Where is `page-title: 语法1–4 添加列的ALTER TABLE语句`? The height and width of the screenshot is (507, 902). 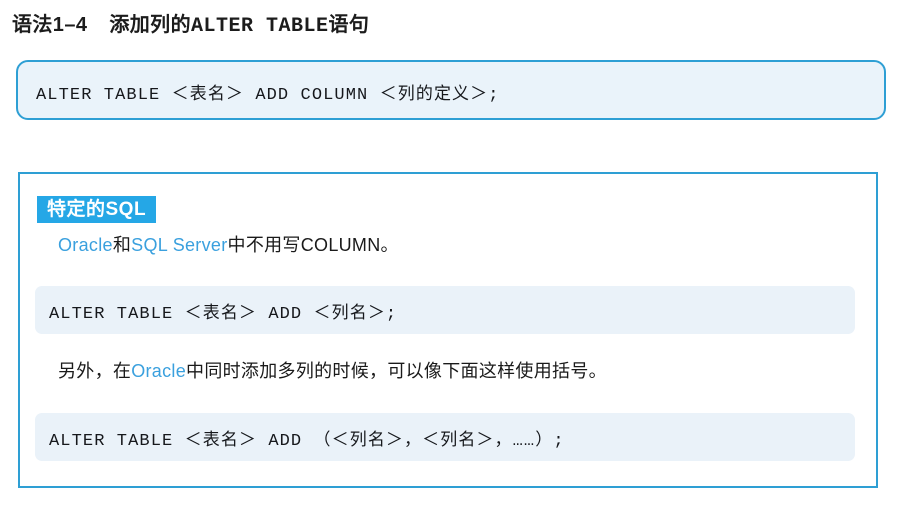 page-title: 语法1–4 添加列的ALTER TABLE语句 is located at coordinates (190, 23).